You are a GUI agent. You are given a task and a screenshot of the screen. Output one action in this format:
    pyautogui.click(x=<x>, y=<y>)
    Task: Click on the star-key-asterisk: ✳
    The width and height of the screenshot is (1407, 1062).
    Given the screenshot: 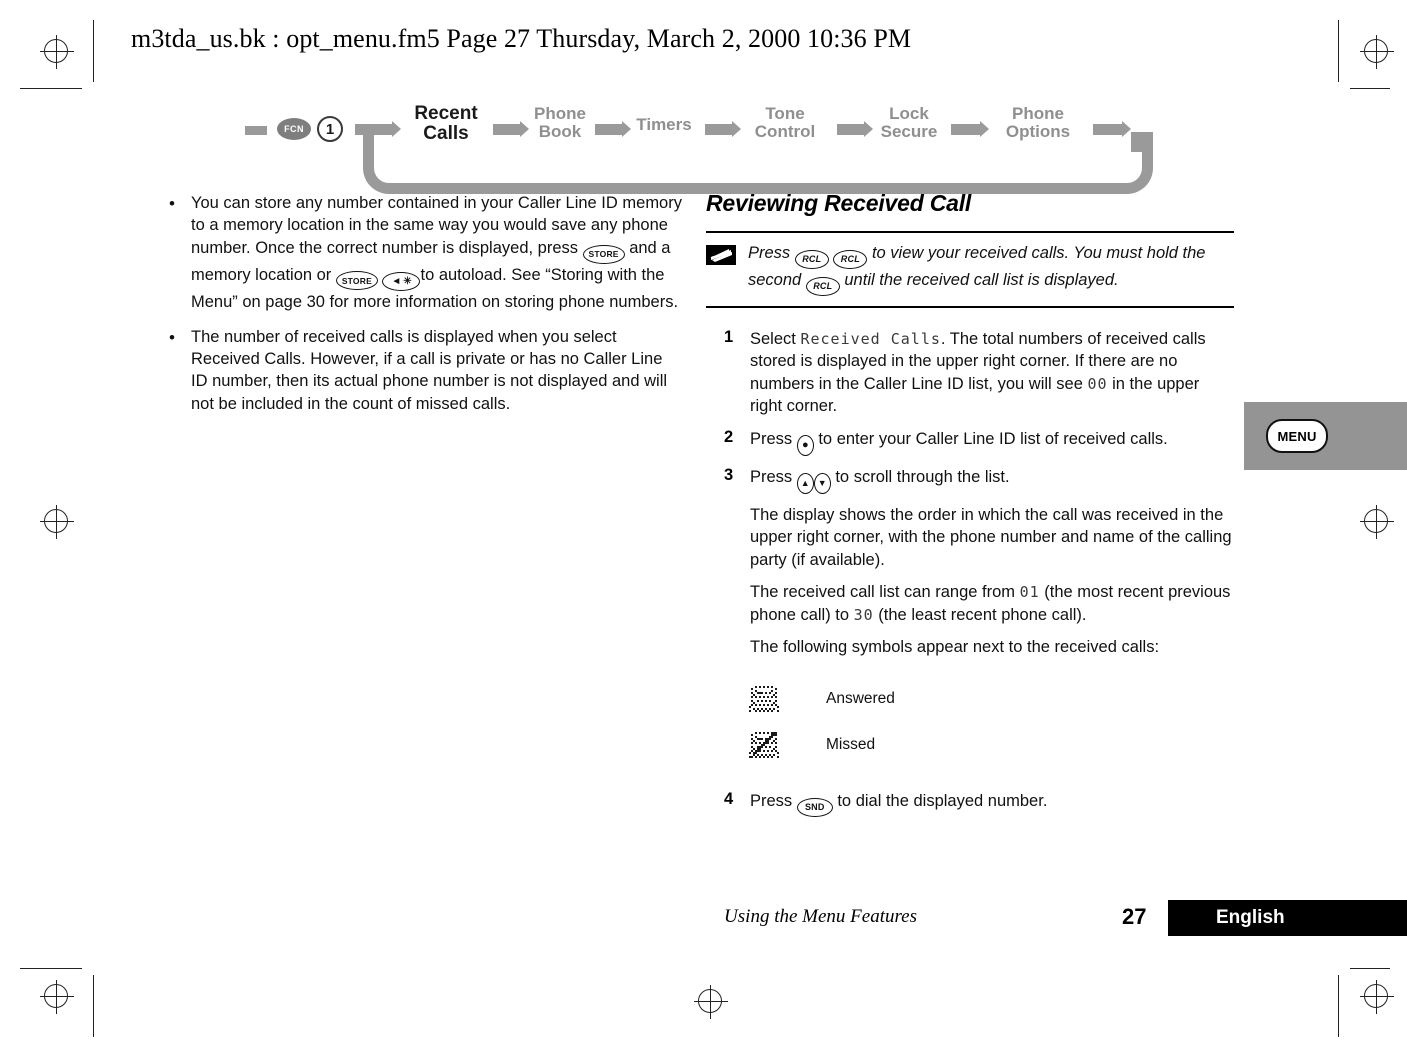 What is the action you would take?
    pyautogui.click(x=407, y=281)
    